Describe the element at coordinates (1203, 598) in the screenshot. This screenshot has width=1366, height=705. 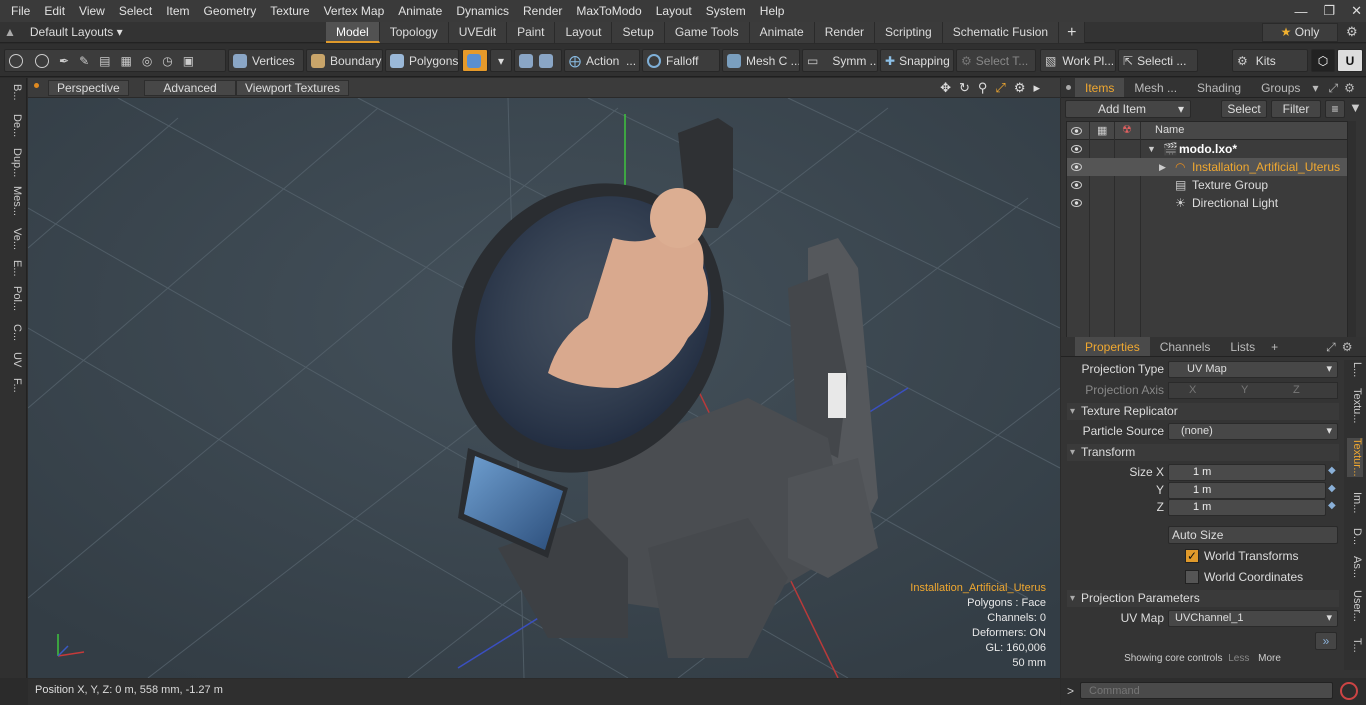
I see `projection-parameters-section: Projection Parameters` at that location.